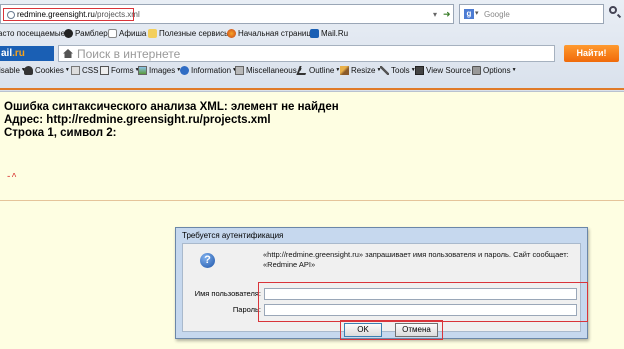 The height and width of the screenshot is (349, 624). Describe the element at coordinates (613, 10) in the screenshot. I see `search-icon` at that location.